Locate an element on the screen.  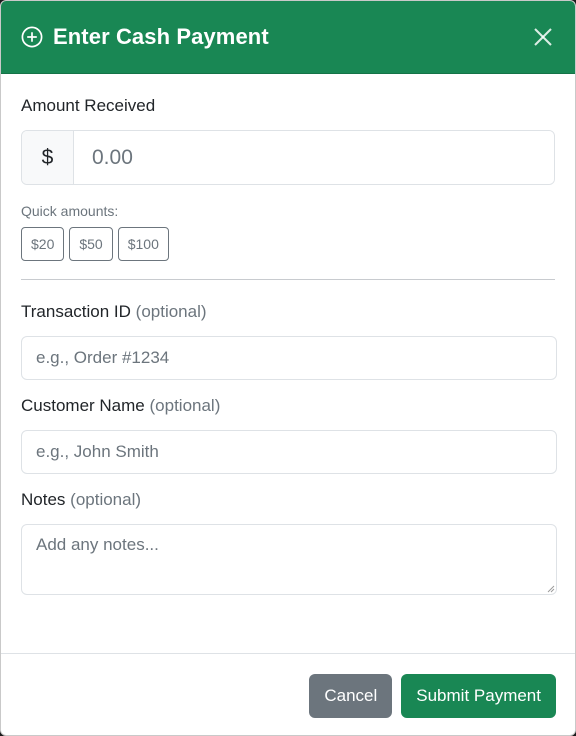
amount-label-text: Amount Received is located at coordinates (88, 105).